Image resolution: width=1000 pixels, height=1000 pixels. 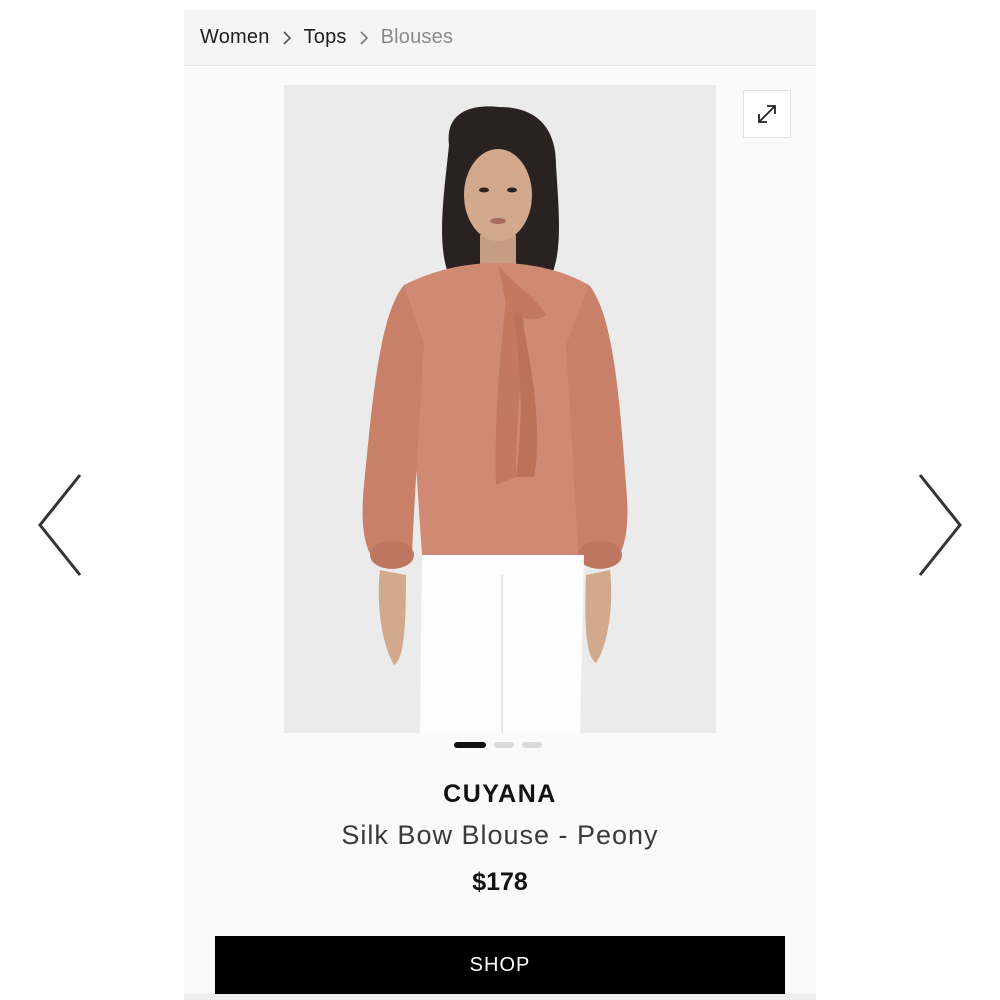 What do you see at coordinates (500, 882) in the screenshot?
I see `product-price: $178` at bounding box center [500, 882].